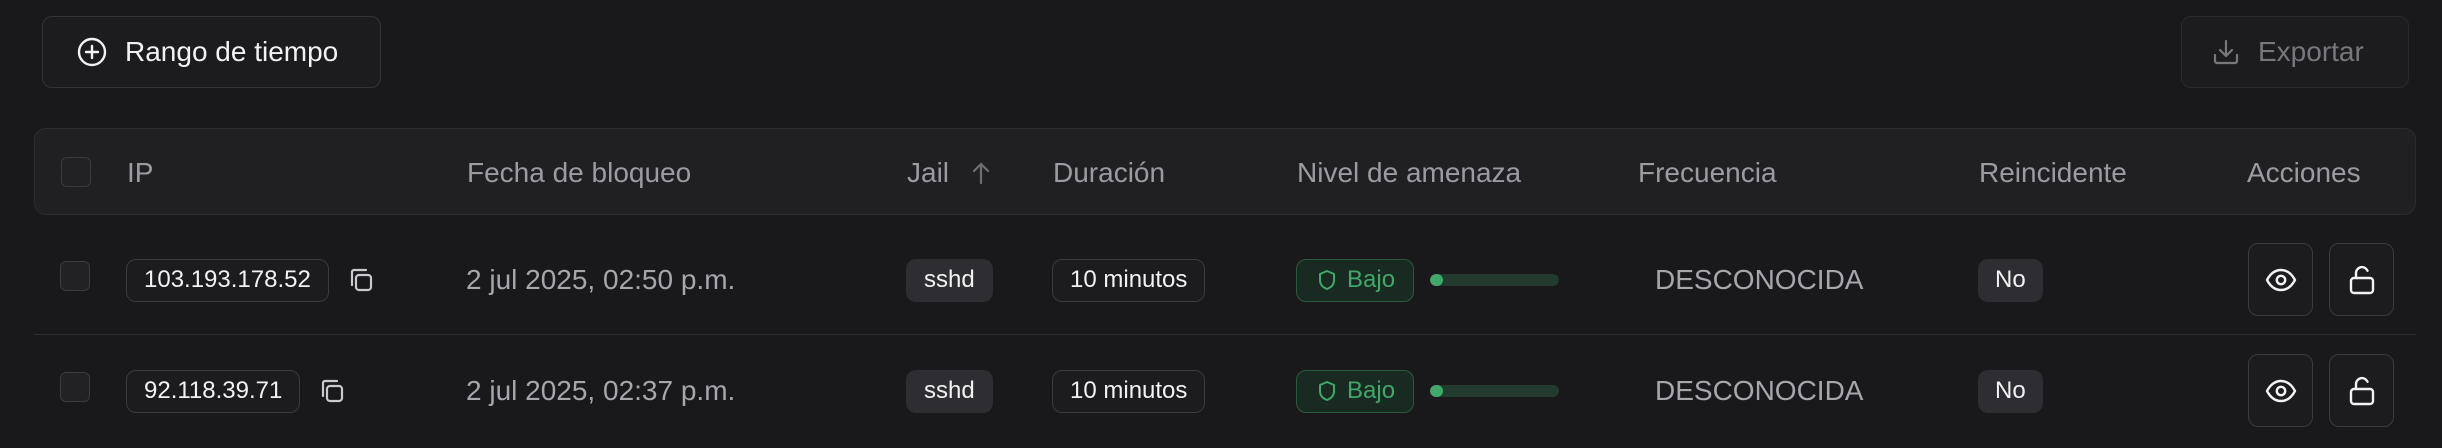  What do you see at coordinates (2311, 51) in the screenshot?
I see `export-label: Exportar` at bounding box center [2311, 51].